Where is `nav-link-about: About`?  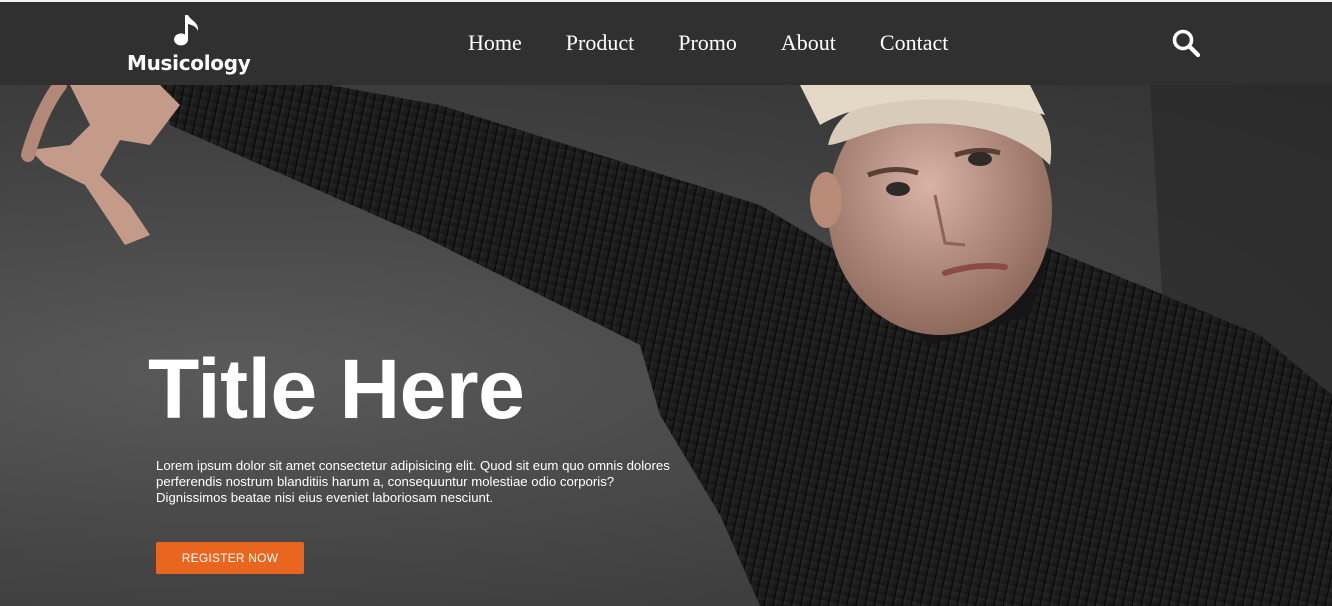 nav-link-about: About is located at coordinates (808, 43).